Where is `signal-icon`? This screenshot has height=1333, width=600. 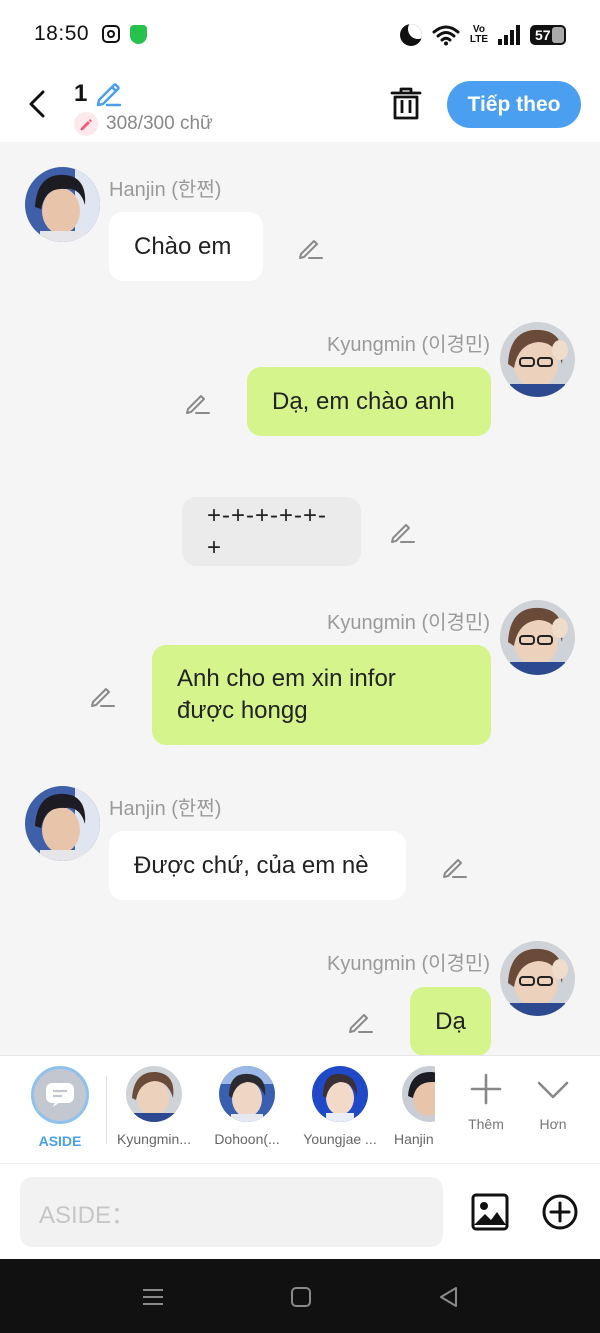
signal-icon is located at coordinates (509, 35).